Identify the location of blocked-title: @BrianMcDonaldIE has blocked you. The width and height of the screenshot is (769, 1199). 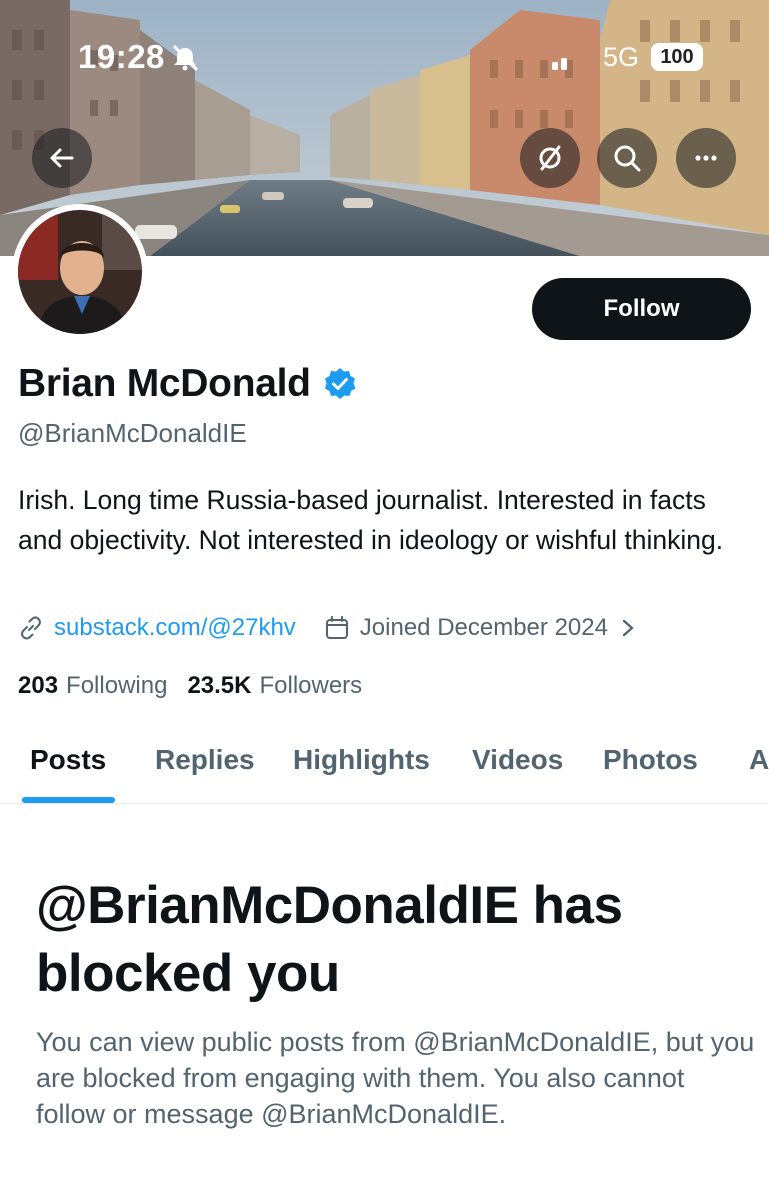
(329, 939).